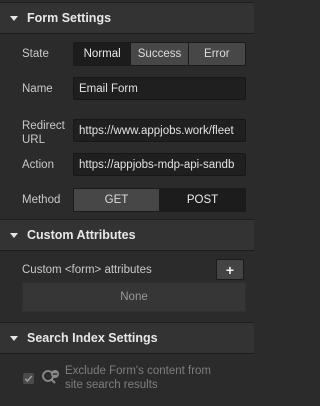 This screenshot has height=406, width=320. What do you see at coordinates (50, 377) in the screenshot?
I see `search-minus-icon` at bounding box center [50, 377].